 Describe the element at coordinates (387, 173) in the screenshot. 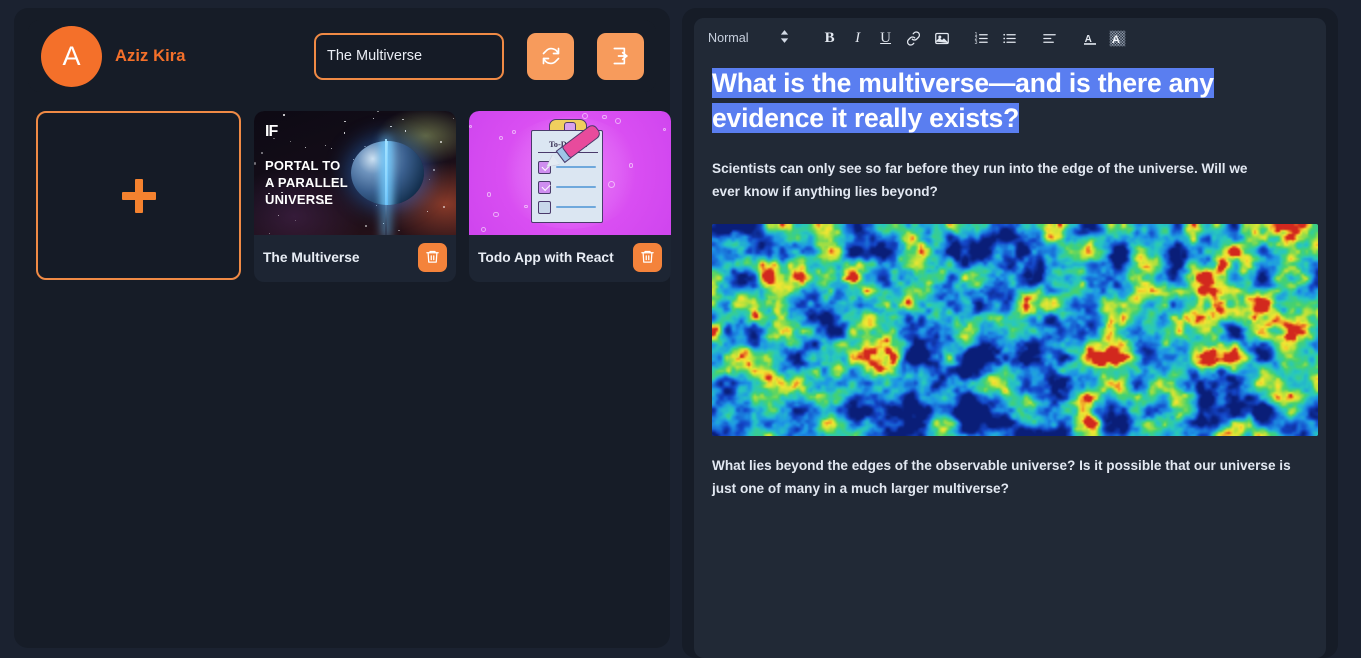

I see `thumbnail-planet` at that location.